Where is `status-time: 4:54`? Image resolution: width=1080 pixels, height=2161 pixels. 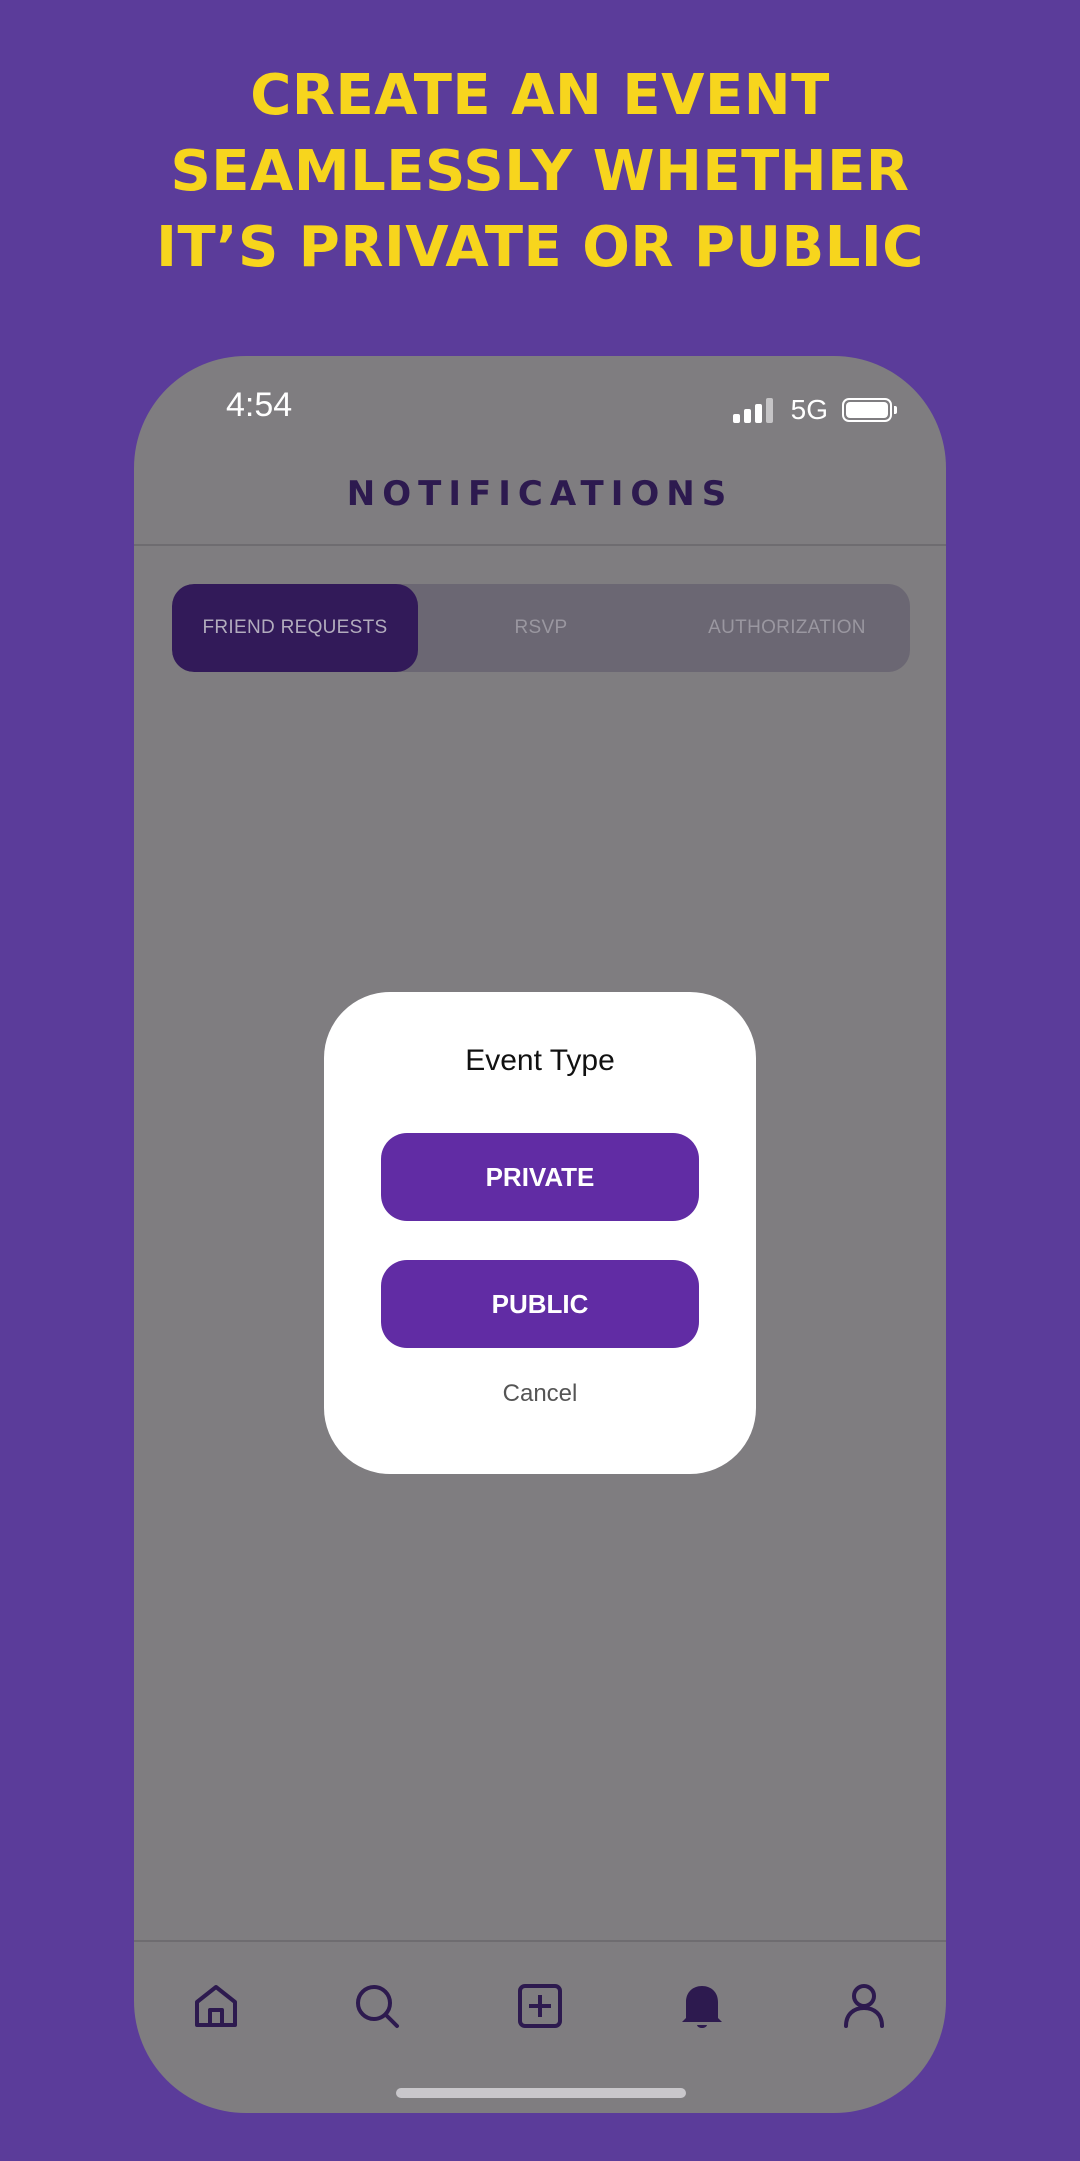
status-time: 4:54 is located at coordinates (259, 405).